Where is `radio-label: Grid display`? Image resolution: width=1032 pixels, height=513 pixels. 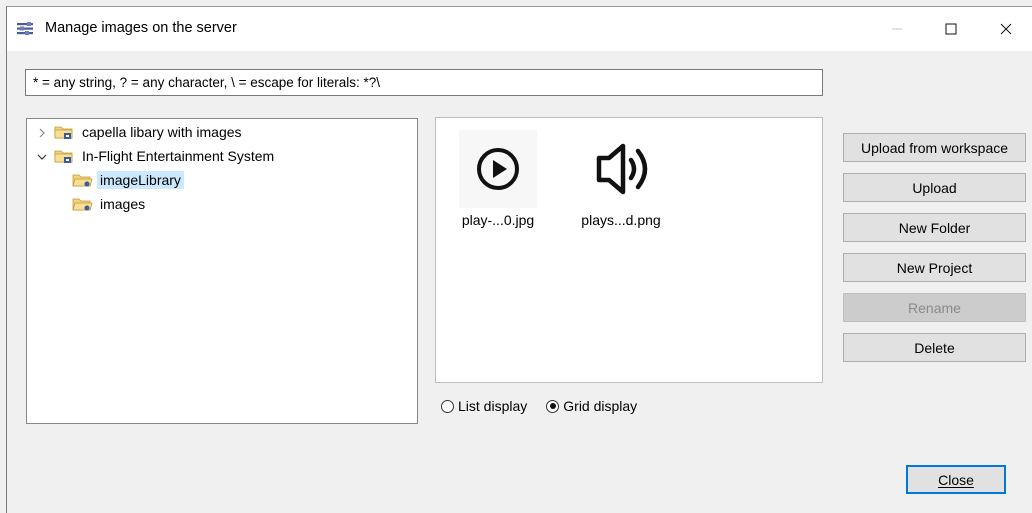
radio-label: Grid display is located at coordinates (600, 406).